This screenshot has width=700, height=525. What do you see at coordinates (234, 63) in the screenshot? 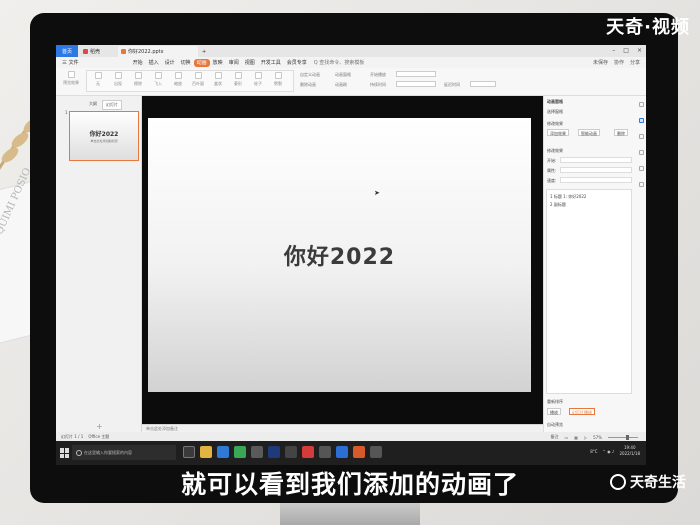
I see `menu-review: 审阅` at bounding box center [234, 63].